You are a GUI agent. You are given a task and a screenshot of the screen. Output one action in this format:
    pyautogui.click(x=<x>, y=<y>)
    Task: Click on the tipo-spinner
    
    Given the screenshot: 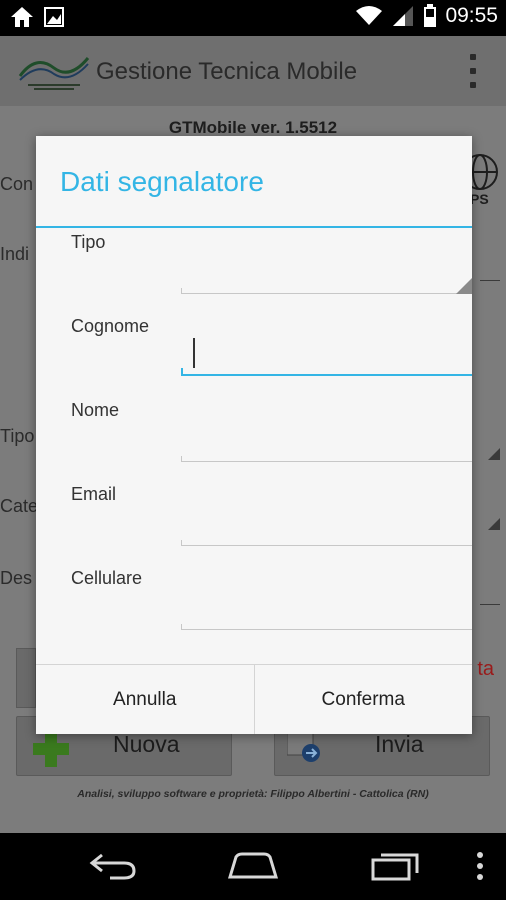 What is the action you would take?
    pyautogui.click(x=326, y=272)
    